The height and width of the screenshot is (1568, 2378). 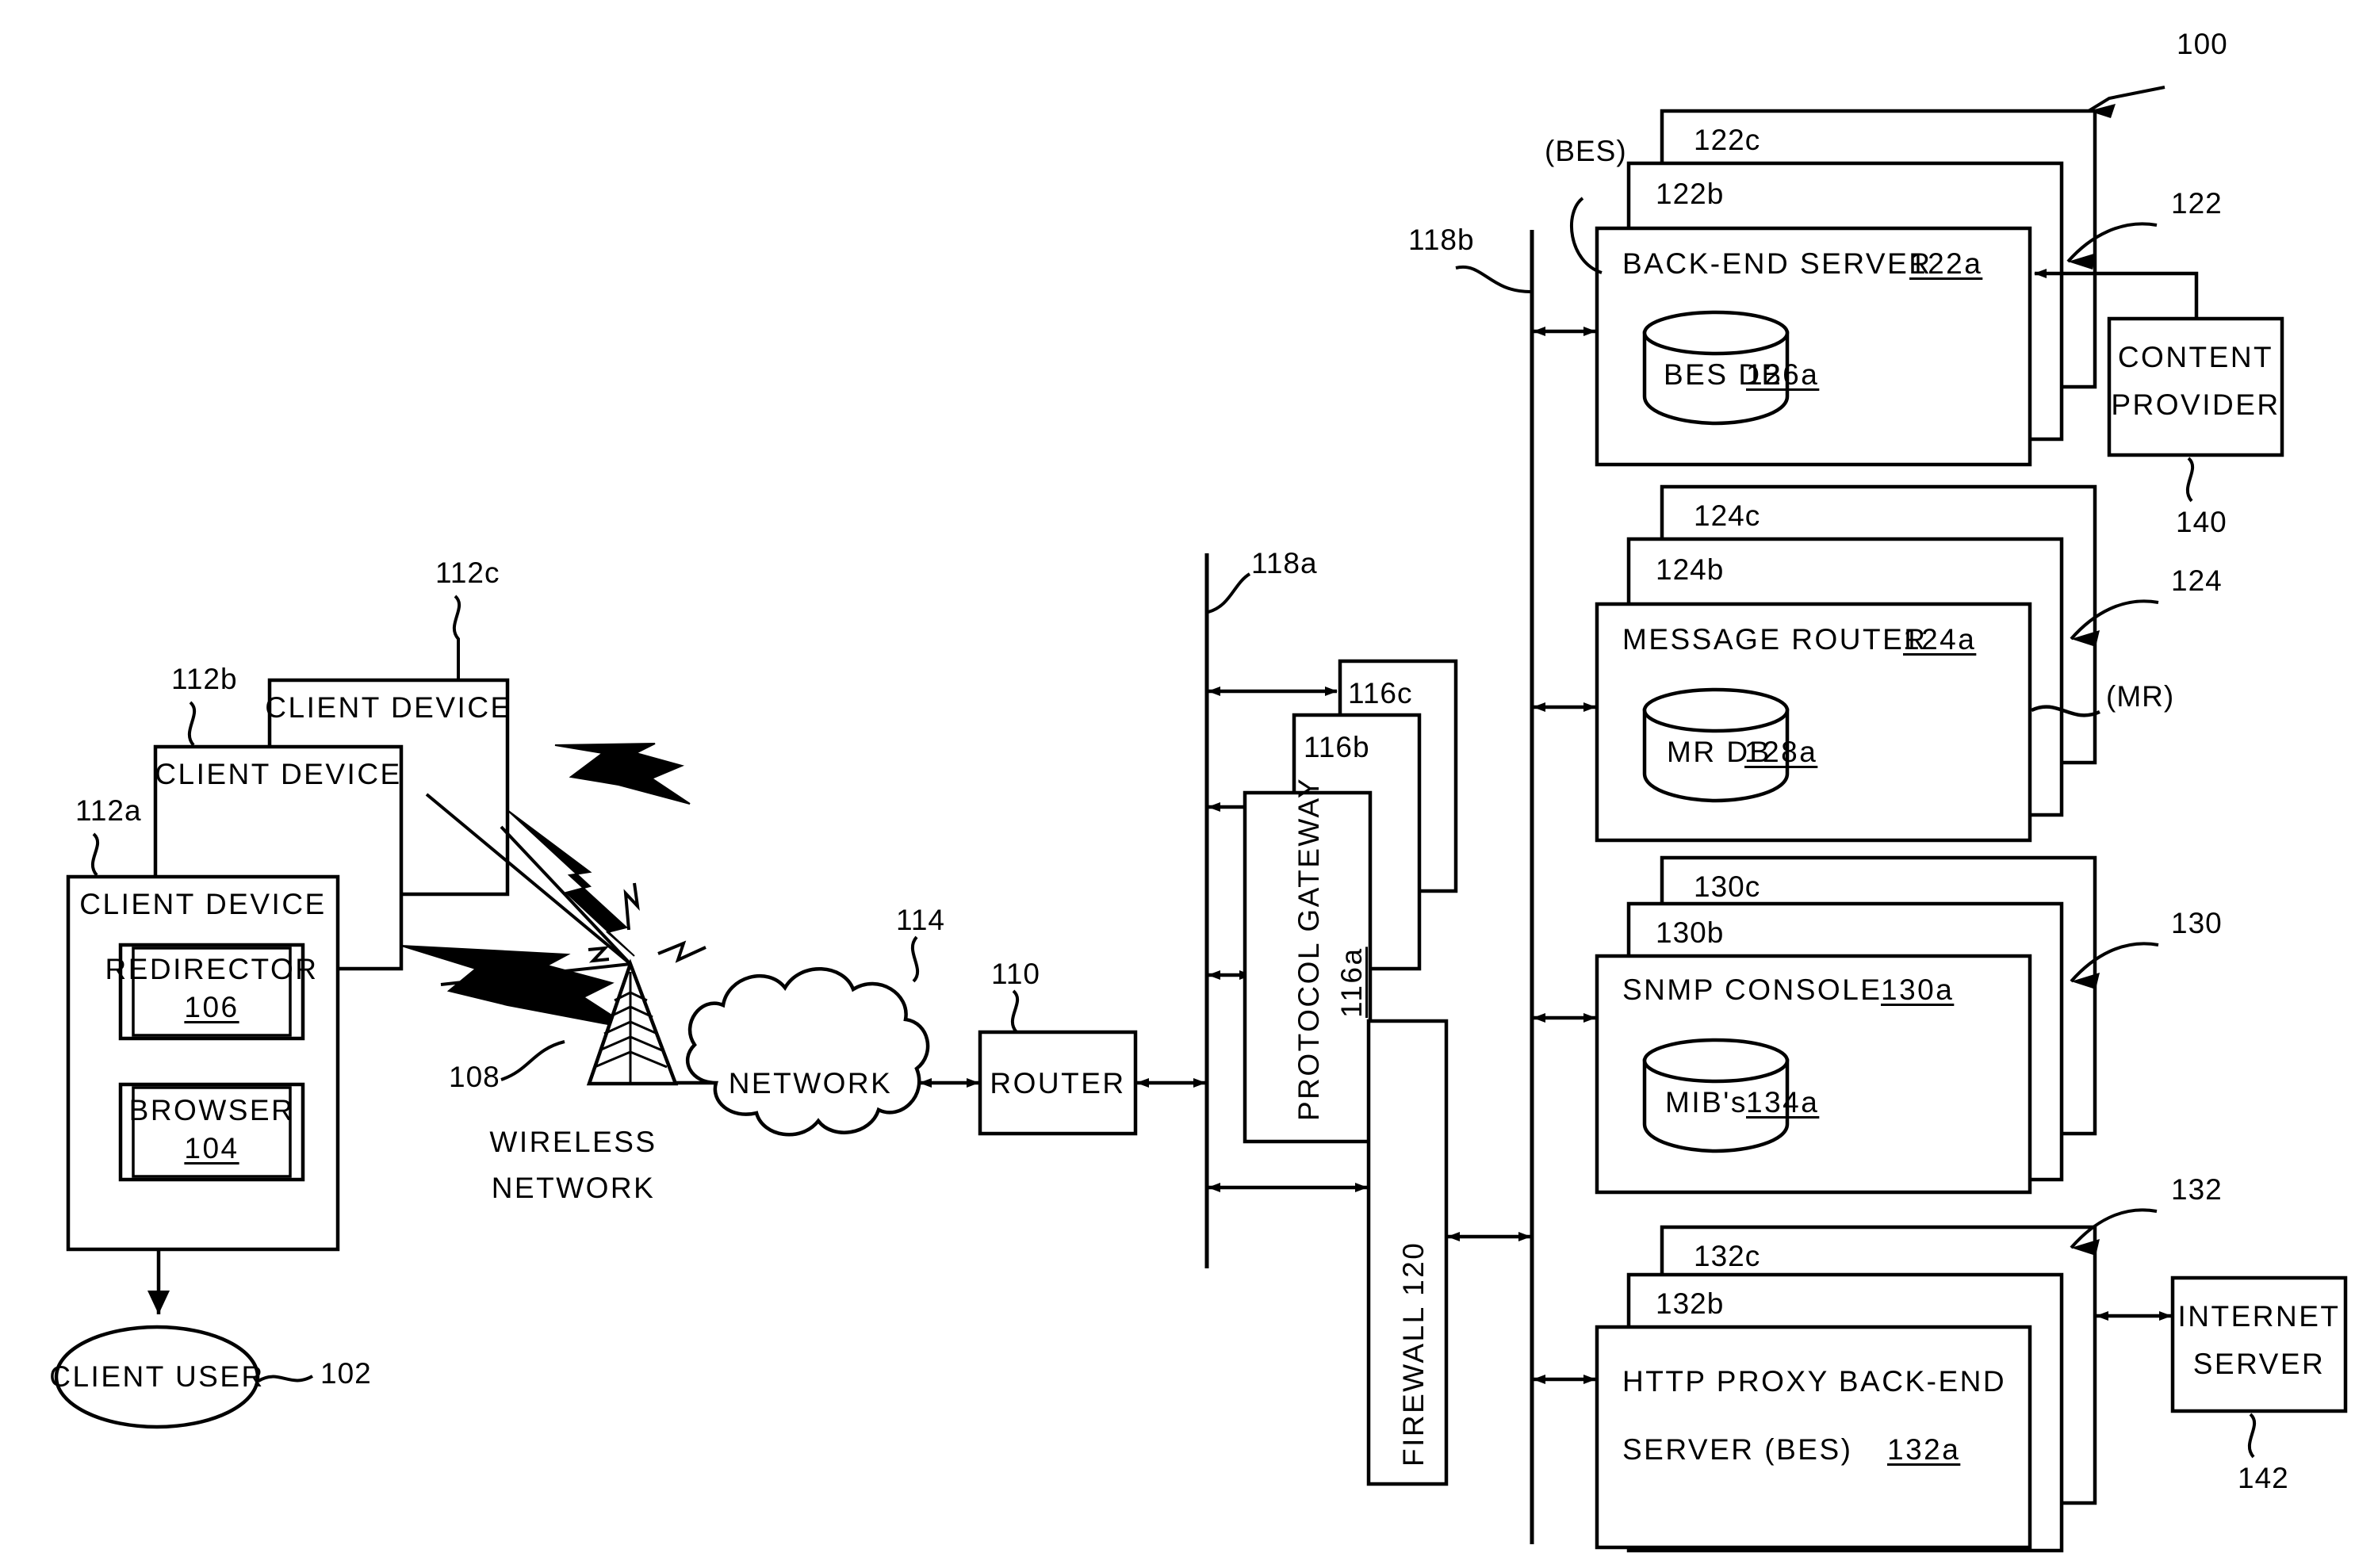 I want to click on client-device-ref-112a: 112a, so click(x=108, y=810).